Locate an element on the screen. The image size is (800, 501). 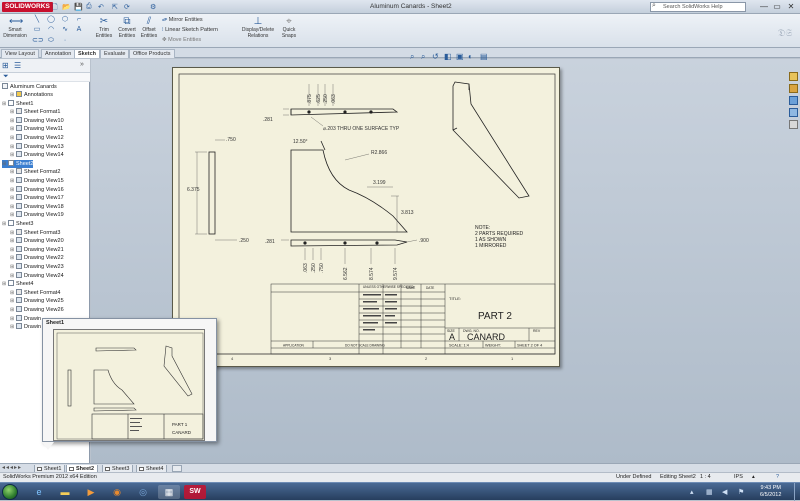
part-title: PART 2 is located at coordinates (495, 316).